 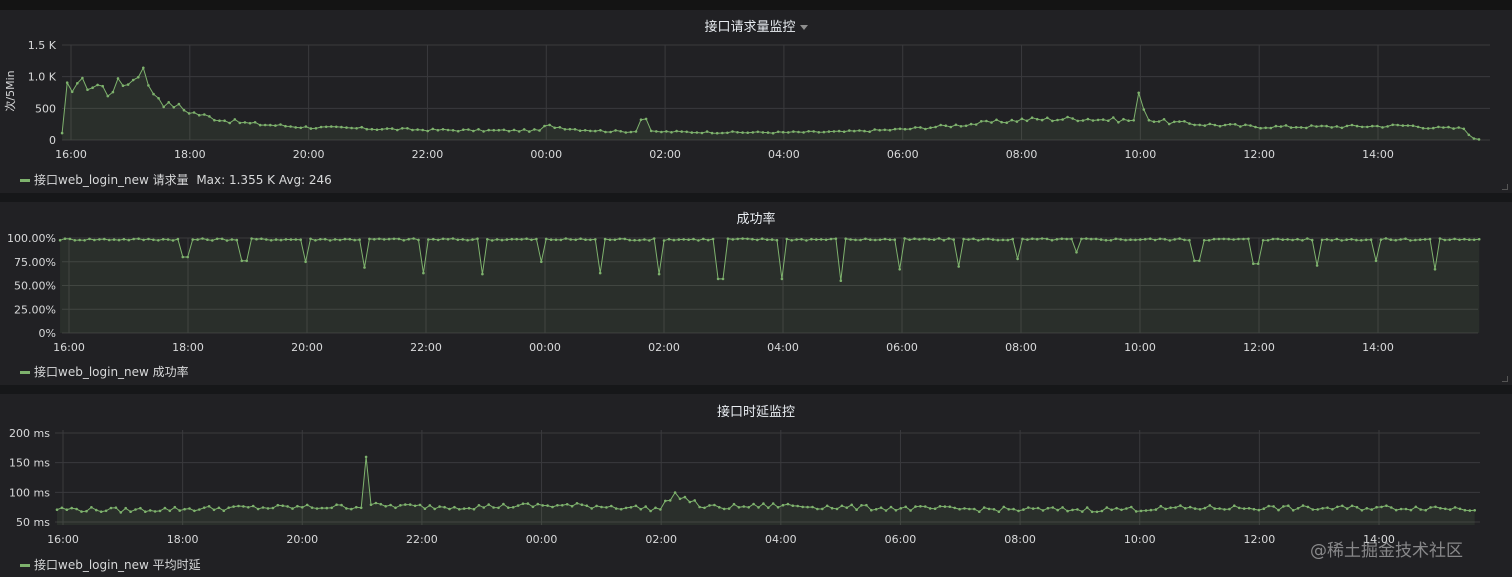 What do you see at coordinates (771, 103) in the screenshot?
I see `series-area` at bounding box center [771, 103].